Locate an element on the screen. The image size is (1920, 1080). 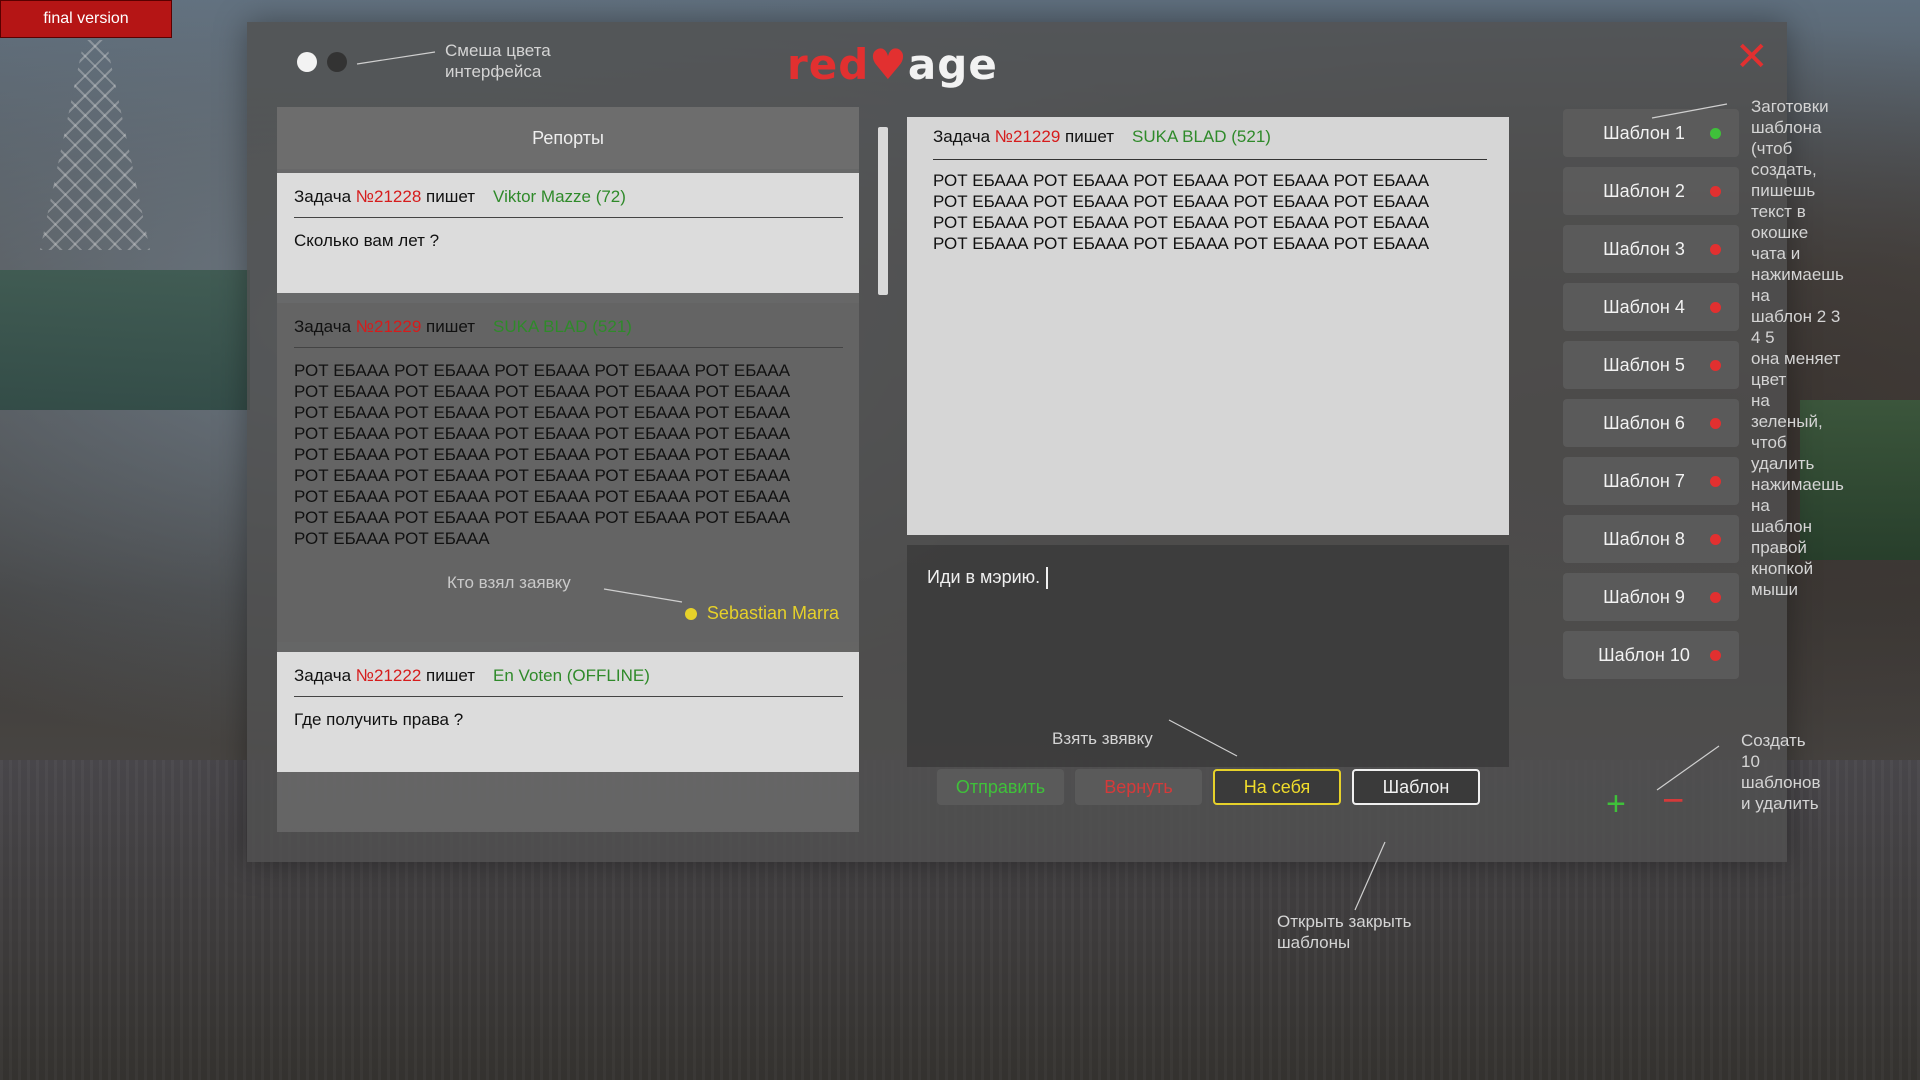
taker-name: Sebastian Marra is located at coordinates (772, 613).